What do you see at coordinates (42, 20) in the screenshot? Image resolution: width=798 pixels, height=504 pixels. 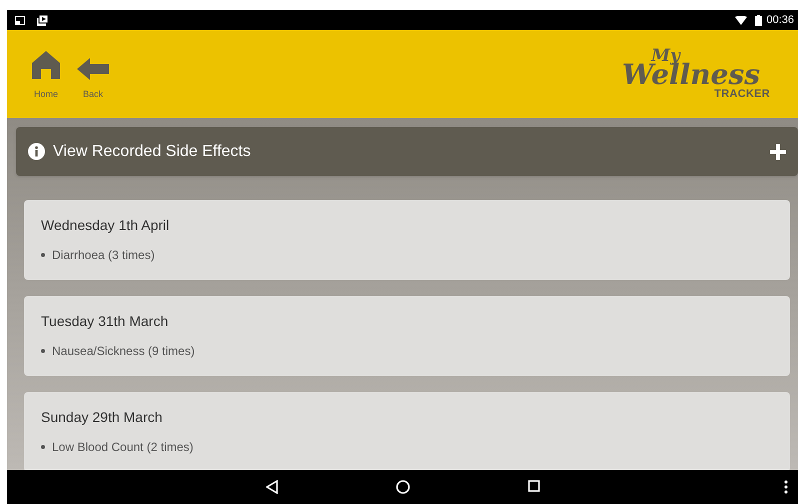 I see `media-icon` at bounding box center [42, 20].